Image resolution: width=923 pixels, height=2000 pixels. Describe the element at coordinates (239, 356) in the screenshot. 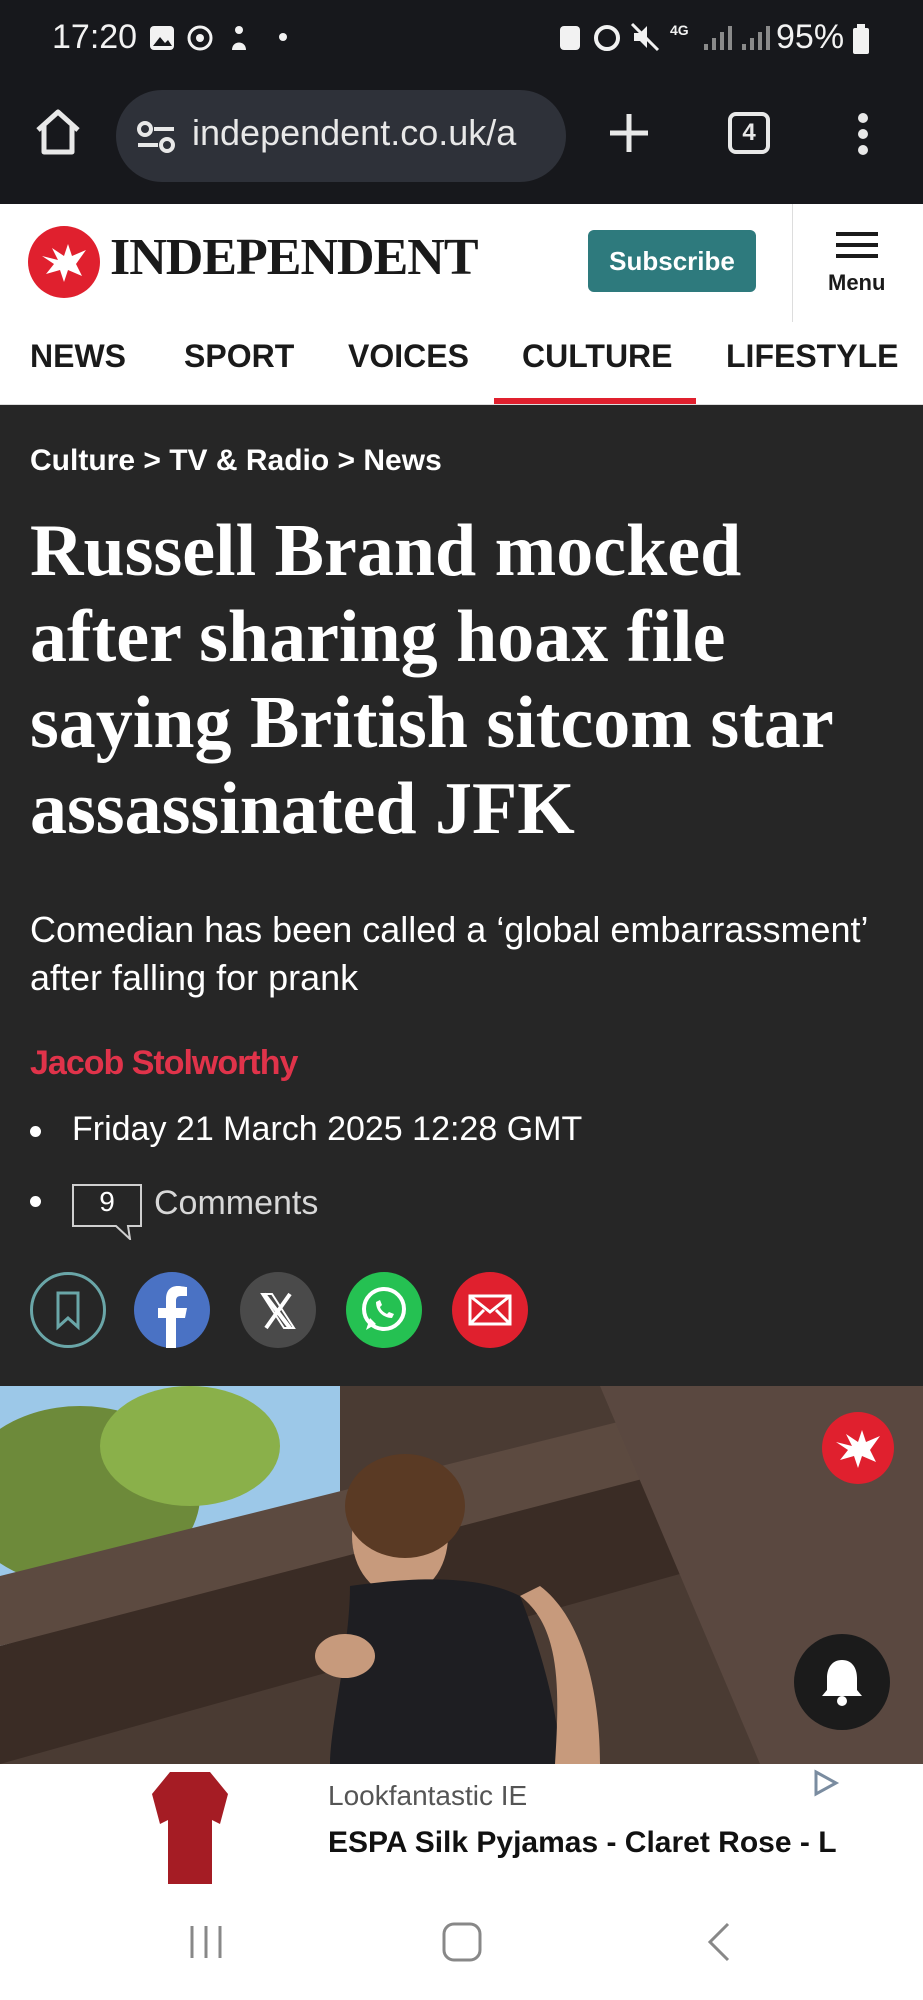

I see `nav-item-sport: SPORT` at that location.